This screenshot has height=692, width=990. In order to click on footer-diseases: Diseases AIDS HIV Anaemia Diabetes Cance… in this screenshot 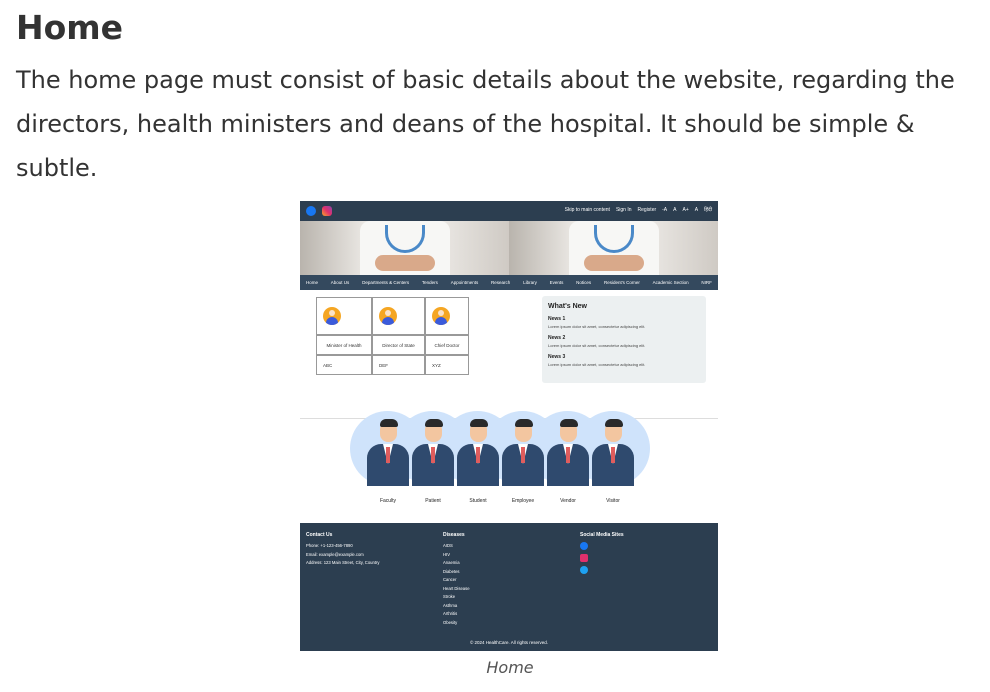, I will do `click(456, 579)`.